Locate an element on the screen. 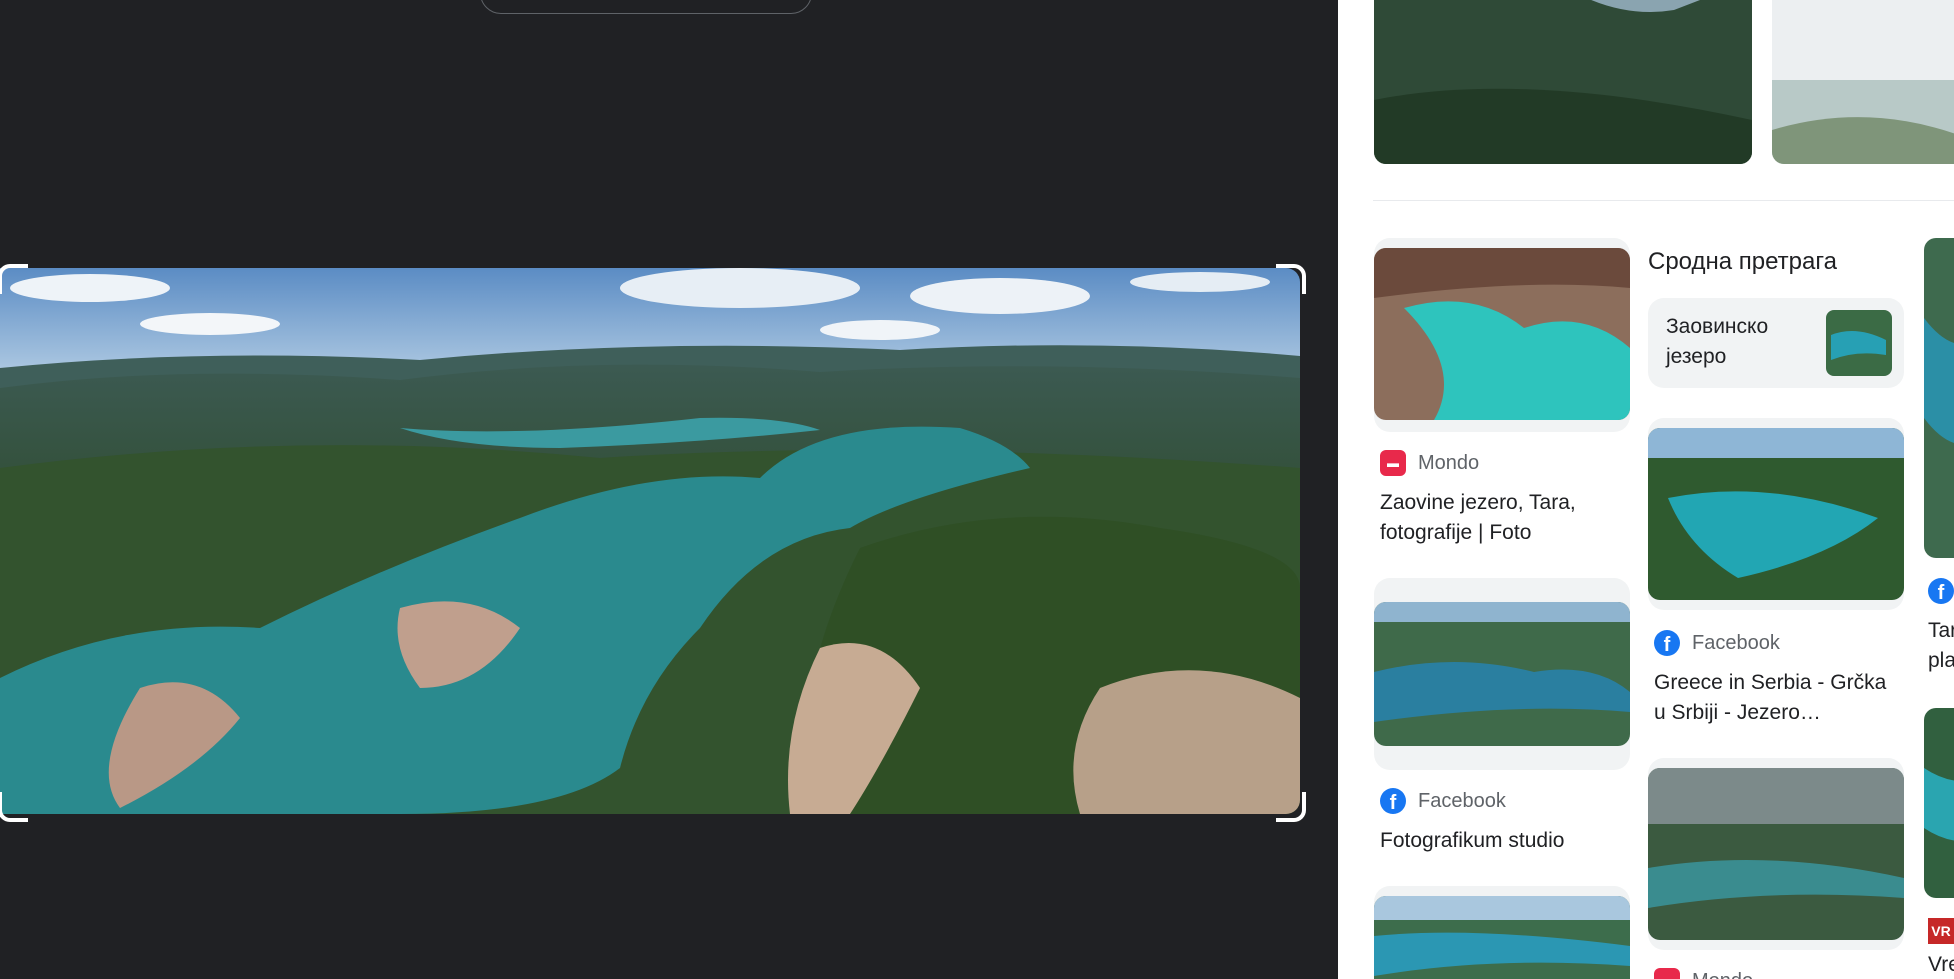 This screenshot has height=979, width=1954. related-search-heading: Сродна претрага is located at coordinates (1742, 261).